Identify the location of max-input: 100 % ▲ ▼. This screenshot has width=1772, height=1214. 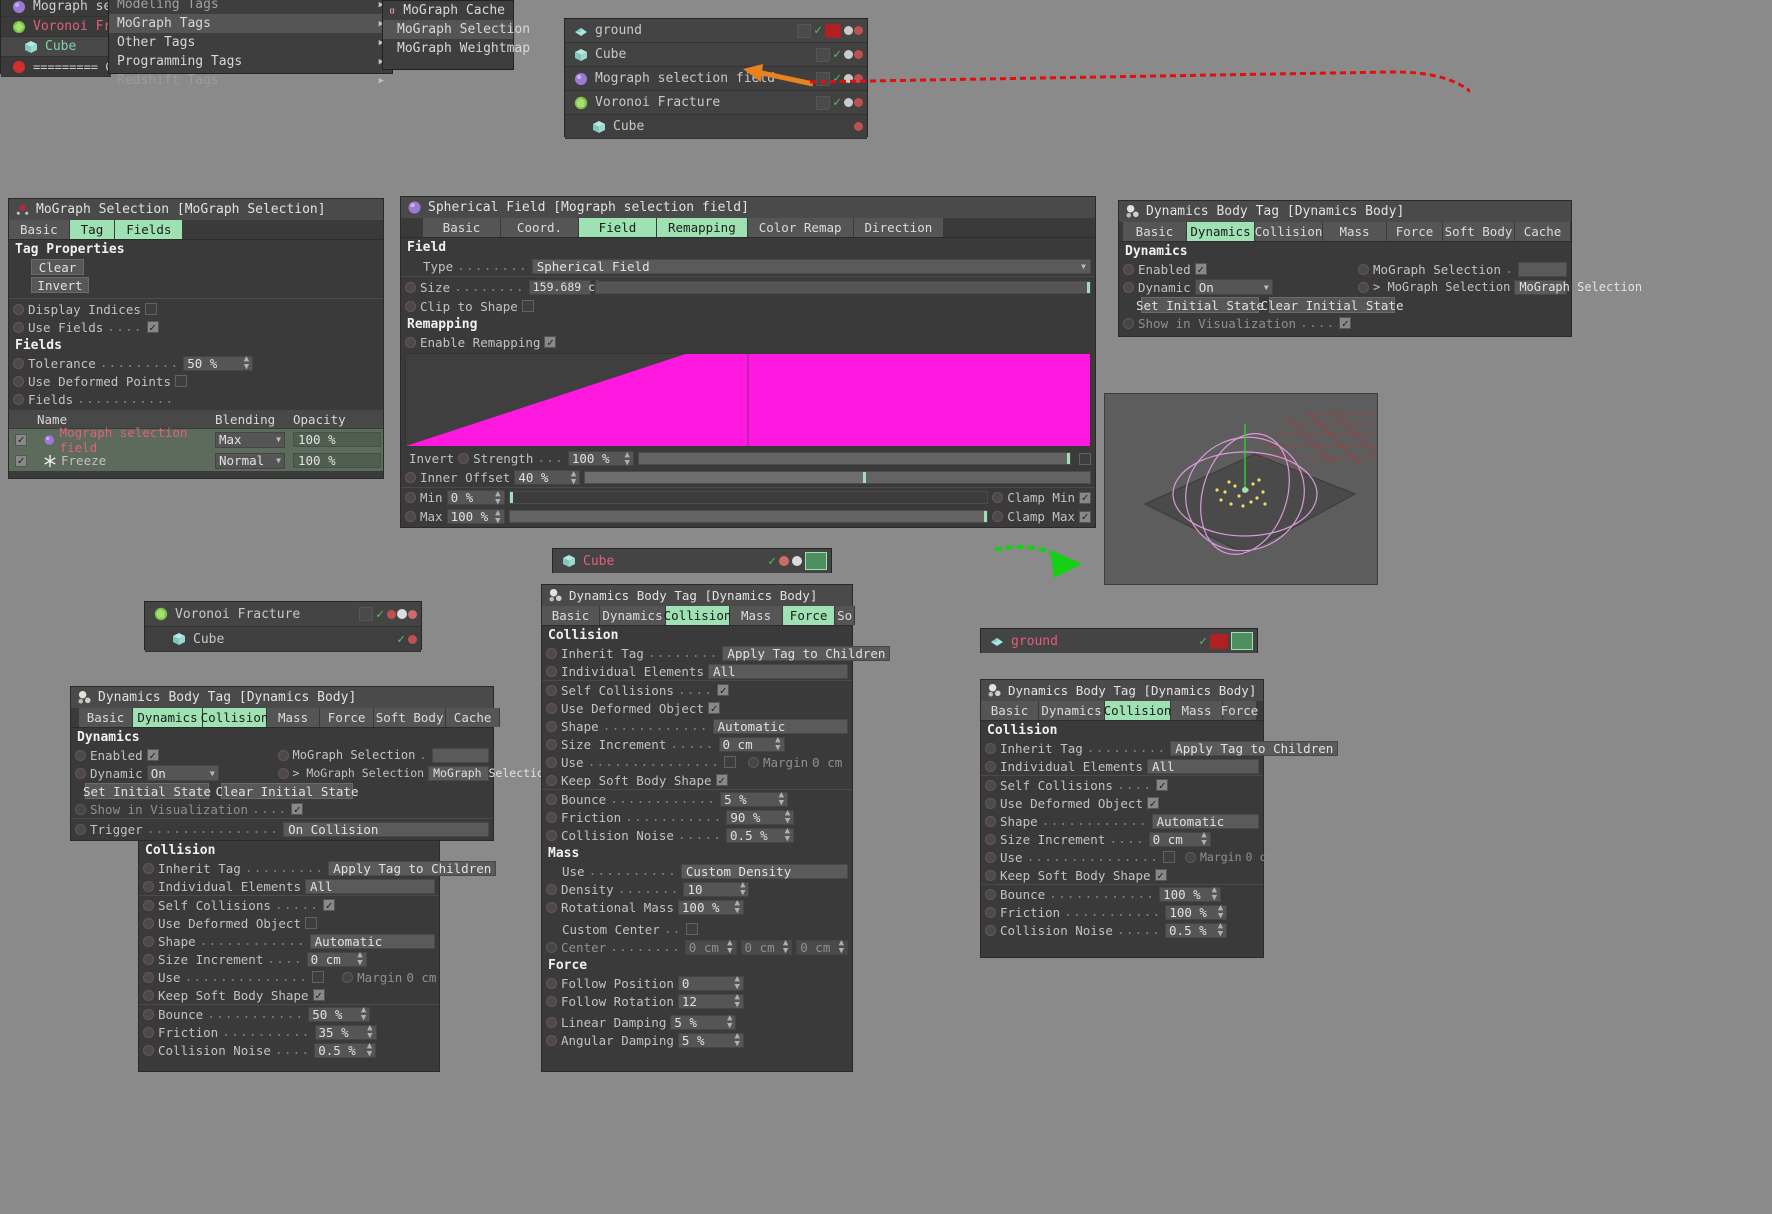
(475, 516).